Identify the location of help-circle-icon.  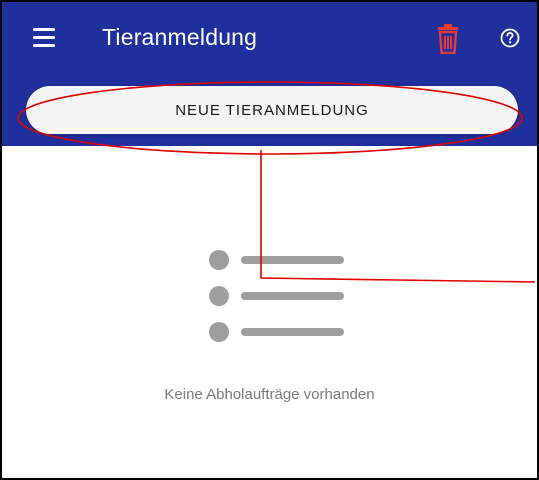
(510, 38).